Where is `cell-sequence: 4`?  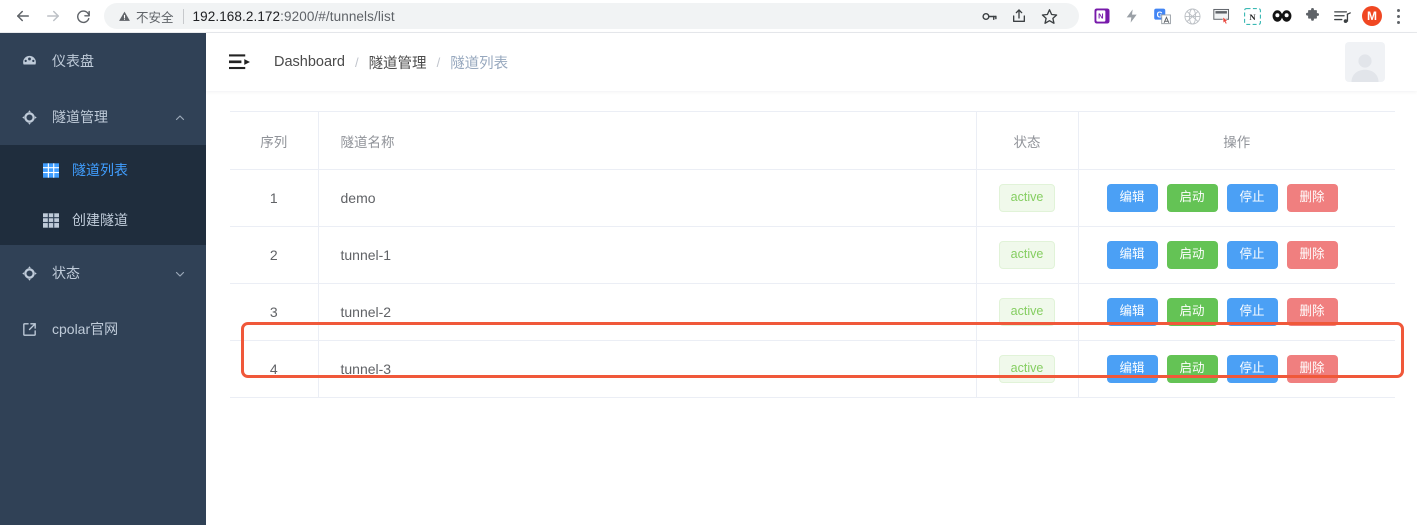 cell-sequence: 4 is located at coordinates (274, 369).